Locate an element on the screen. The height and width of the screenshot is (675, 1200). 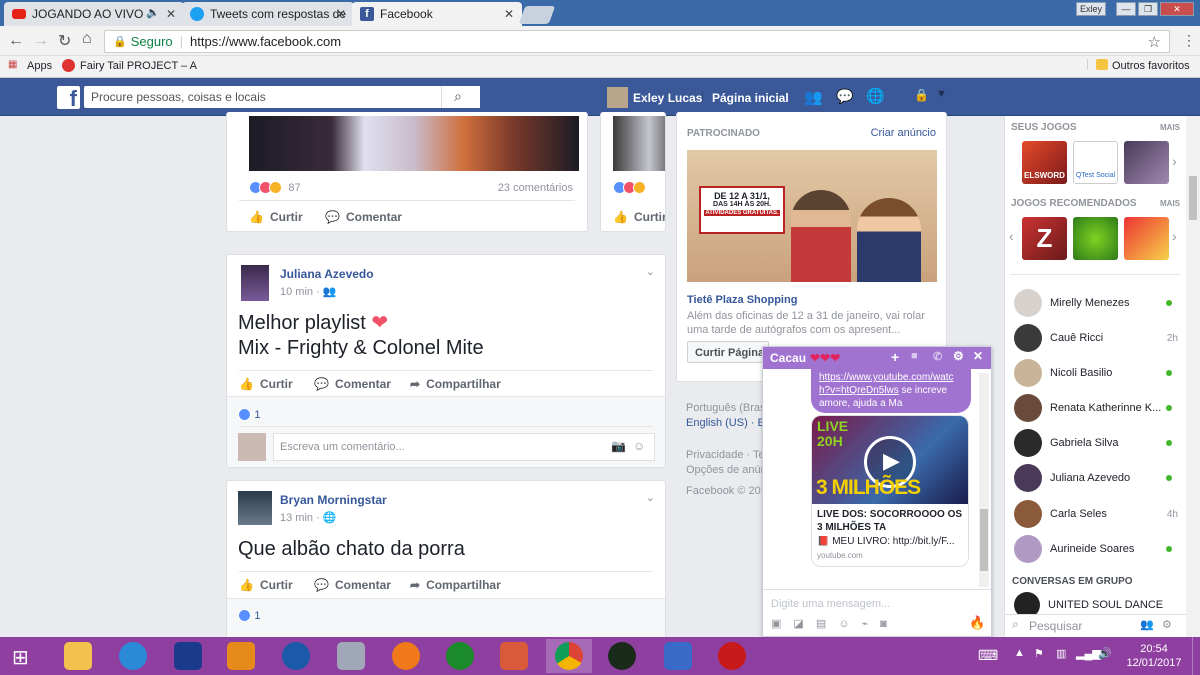
photo-icon: ▣ is located at coordinates (782, 624).